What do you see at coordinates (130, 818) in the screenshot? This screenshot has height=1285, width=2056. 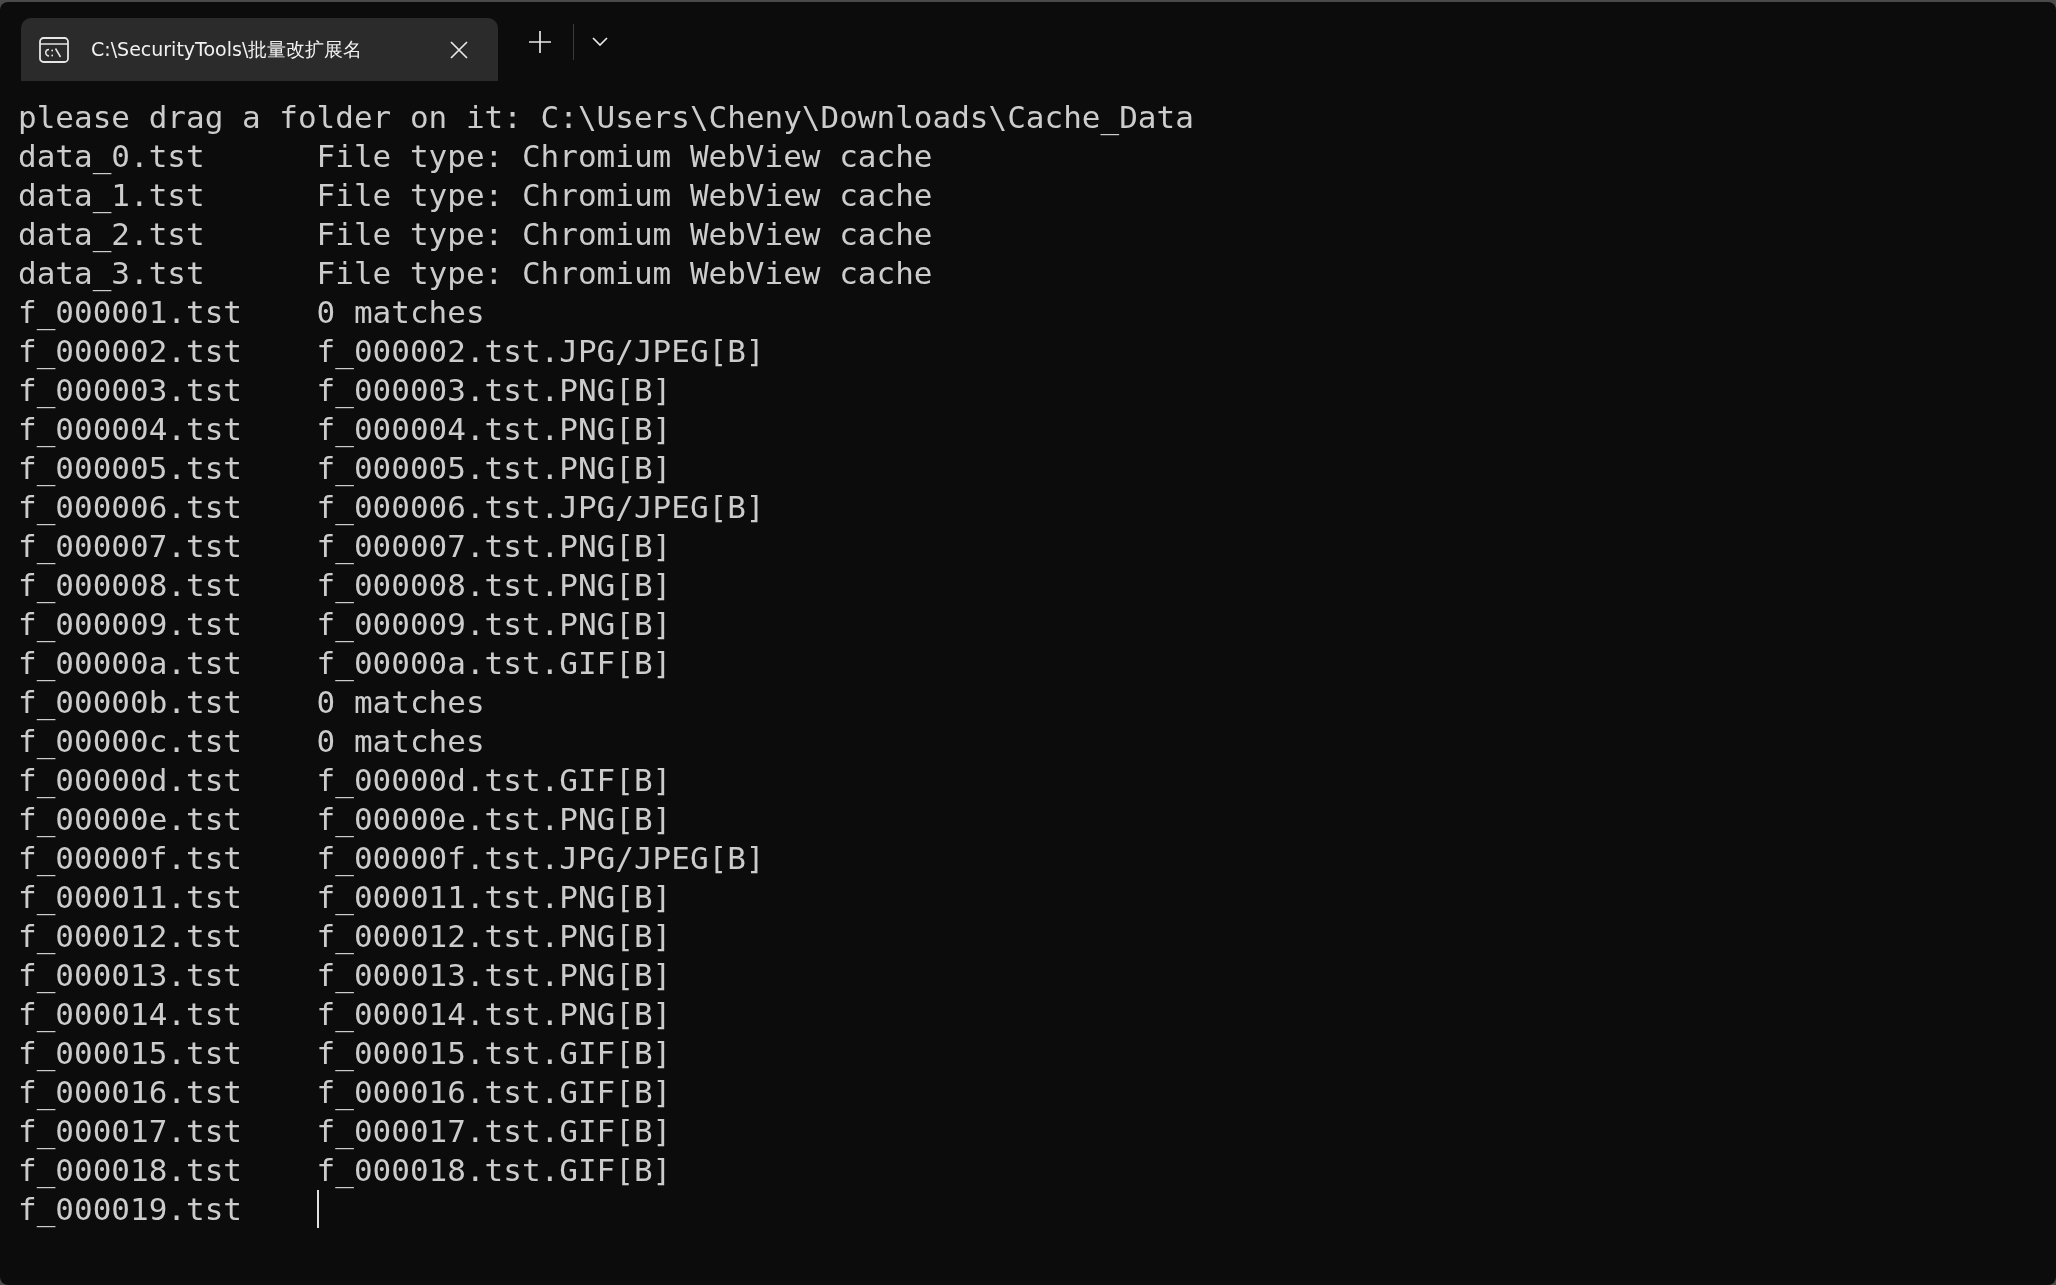 I see `file-name-text: f_00000e.tst` at bounding box center [130, 818].